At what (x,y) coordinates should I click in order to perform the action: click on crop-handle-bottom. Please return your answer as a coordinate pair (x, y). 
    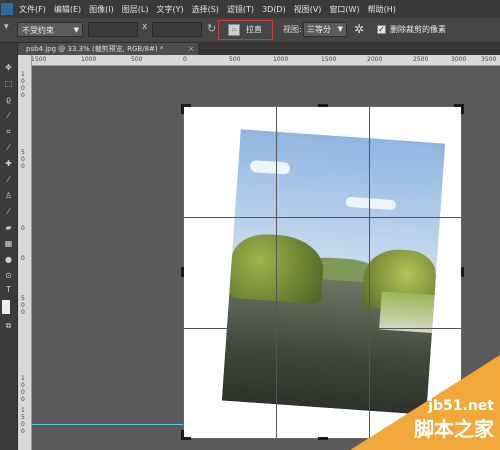
    Looking at the image, I should click on (323, 438).